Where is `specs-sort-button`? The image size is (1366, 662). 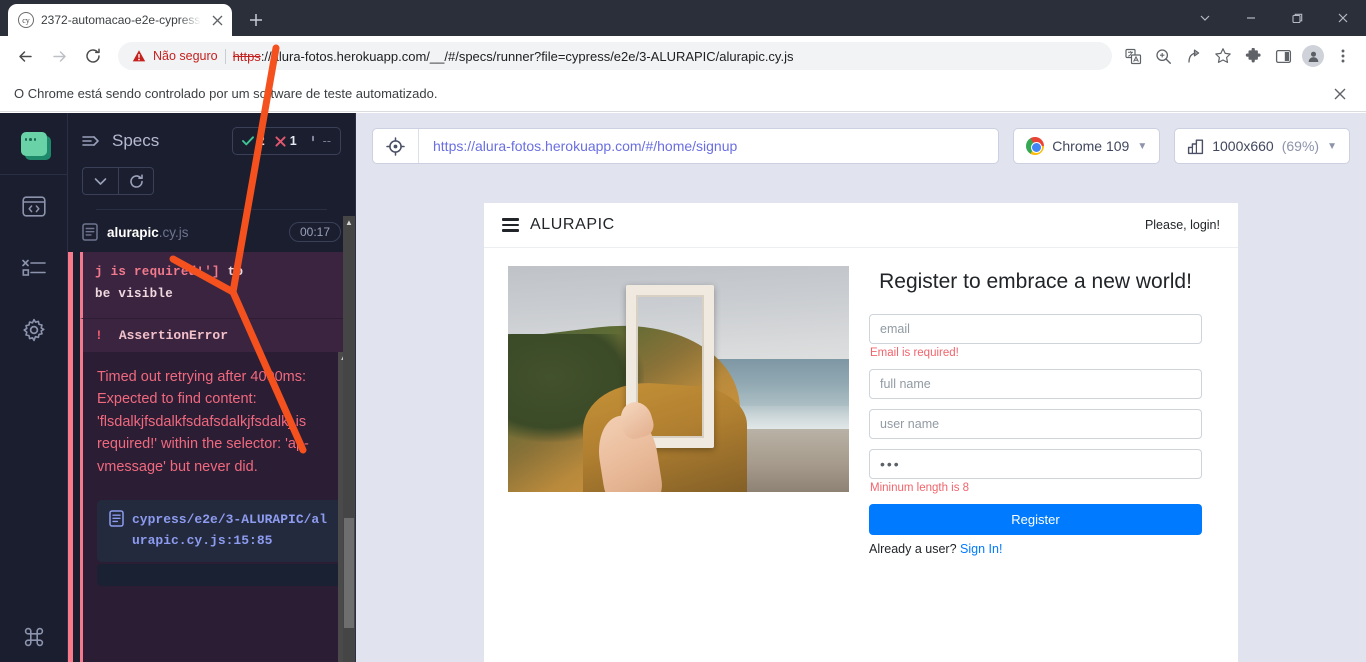 specs-sort-button is located at coordinates (100, 181).